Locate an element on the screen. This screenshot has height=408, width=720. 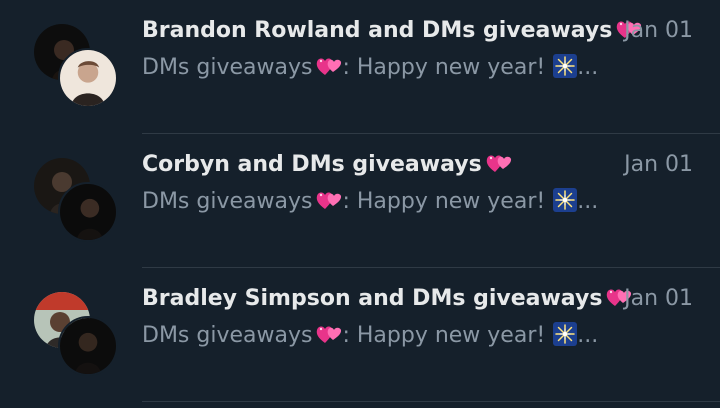
conversation-title-text: Brandon Rowland and DMs giveaways is located at coordinates (377, 30).